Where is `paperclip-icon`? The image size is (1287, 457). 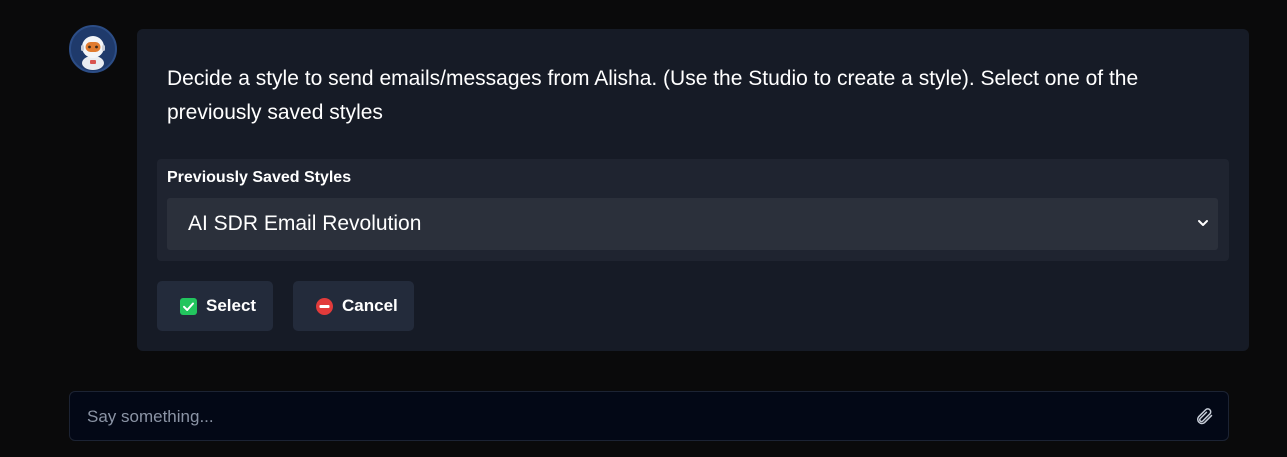 paperclip-icon is located at coordinates (1204, 416).